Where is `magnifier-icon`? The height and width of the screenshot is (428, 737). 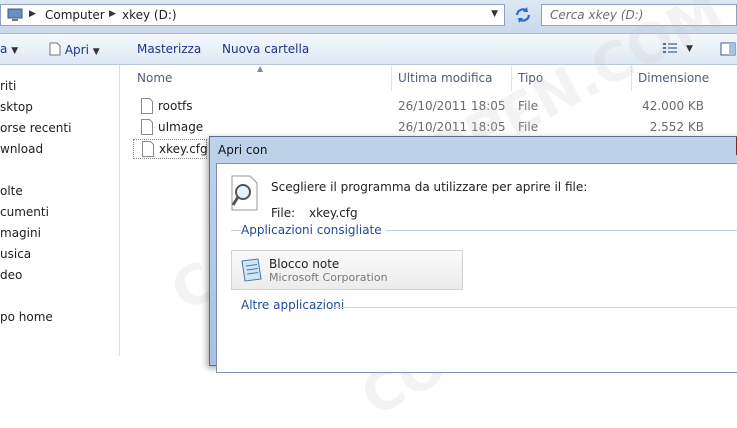 magnifier-icon is located at coordinates (244, 193).